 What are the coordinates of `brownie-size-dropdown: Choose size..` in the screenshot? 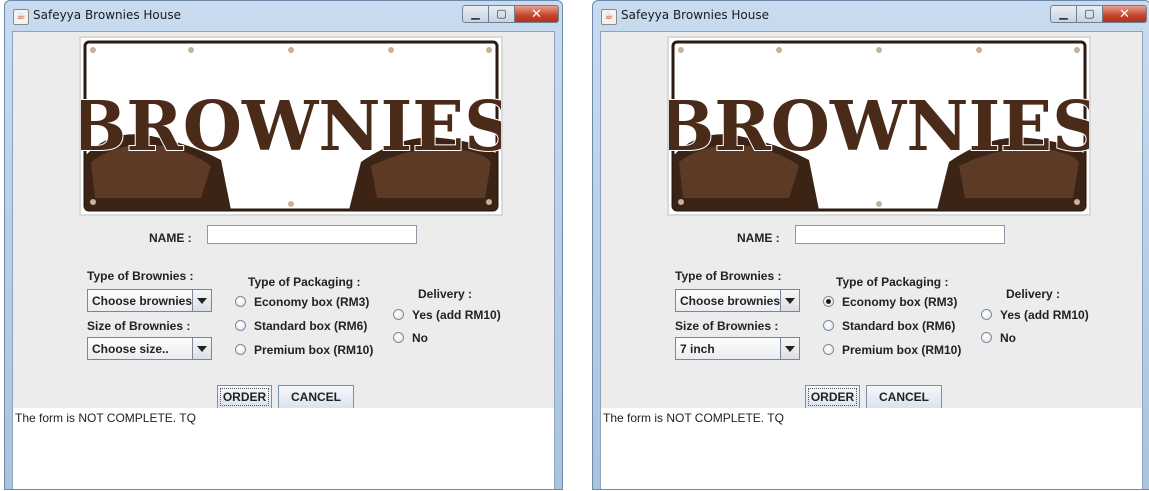 It's located at (149, 348).